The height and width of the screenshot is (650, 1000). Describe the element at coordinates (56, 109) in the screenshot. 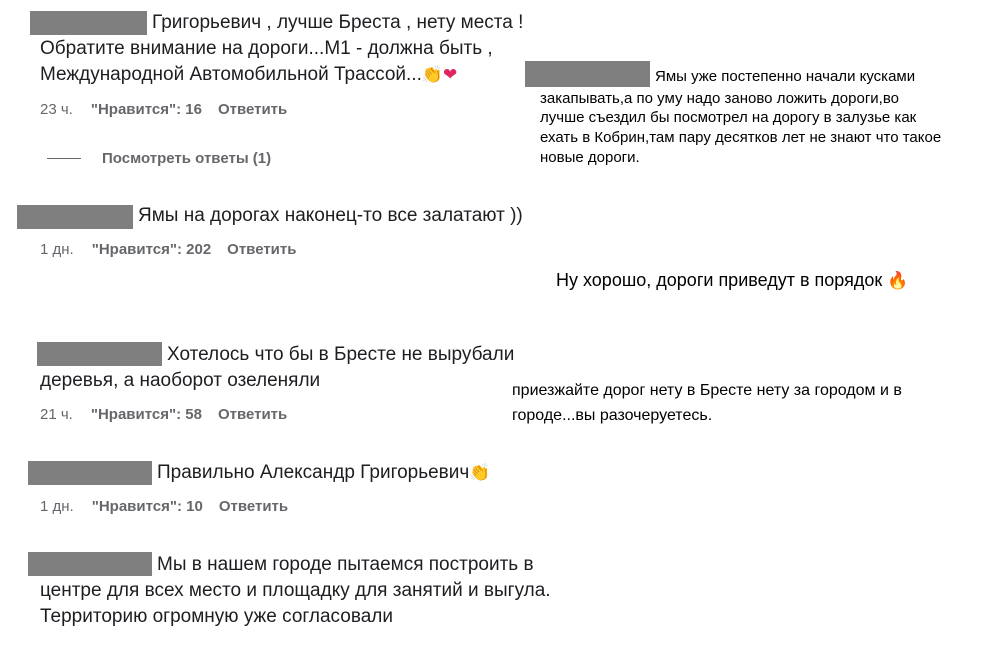

I see `comment-time: 23 ч.` at that location.